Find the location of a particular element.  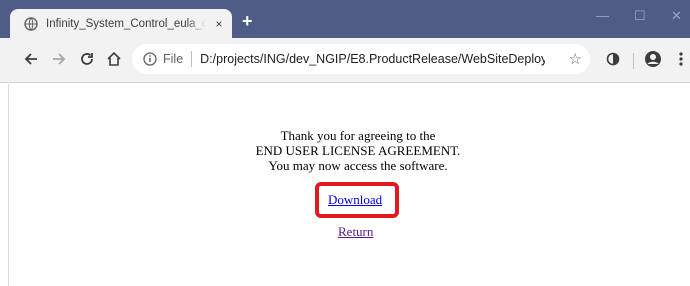

download-link: Download is located at coordinates (355, 200).